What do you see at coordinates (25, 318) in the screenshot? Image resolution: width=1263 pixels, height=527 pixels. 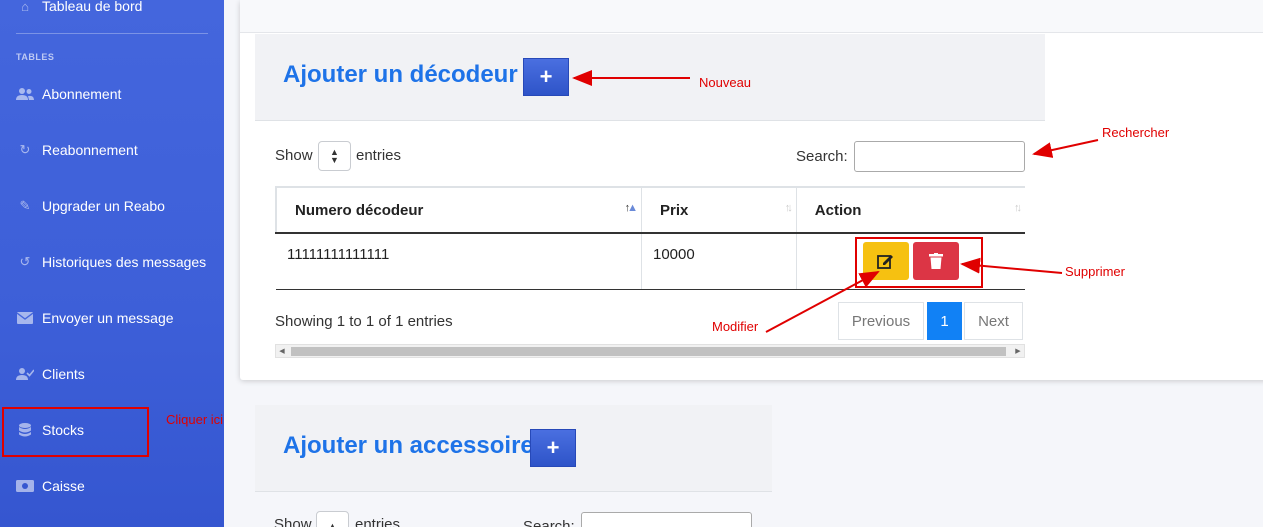 I see `envelope-icon` at bounding box center [25, 318].